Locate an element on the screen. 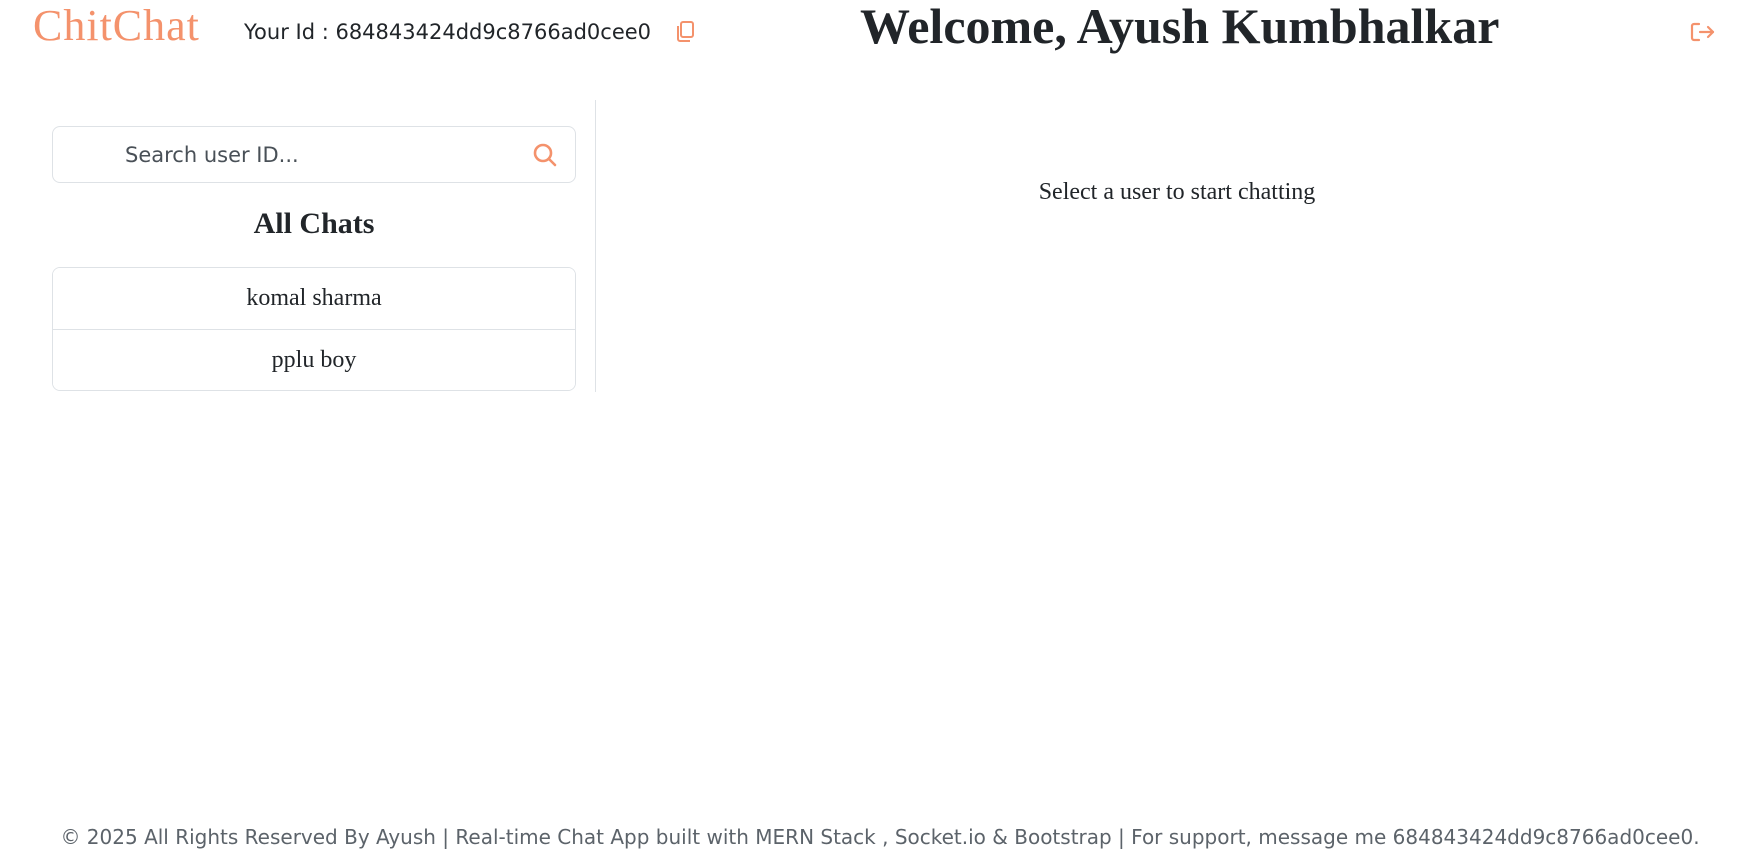 The width and height of the screenshot is (1760, 868). copy-icon is located at coordinates (685, 31).